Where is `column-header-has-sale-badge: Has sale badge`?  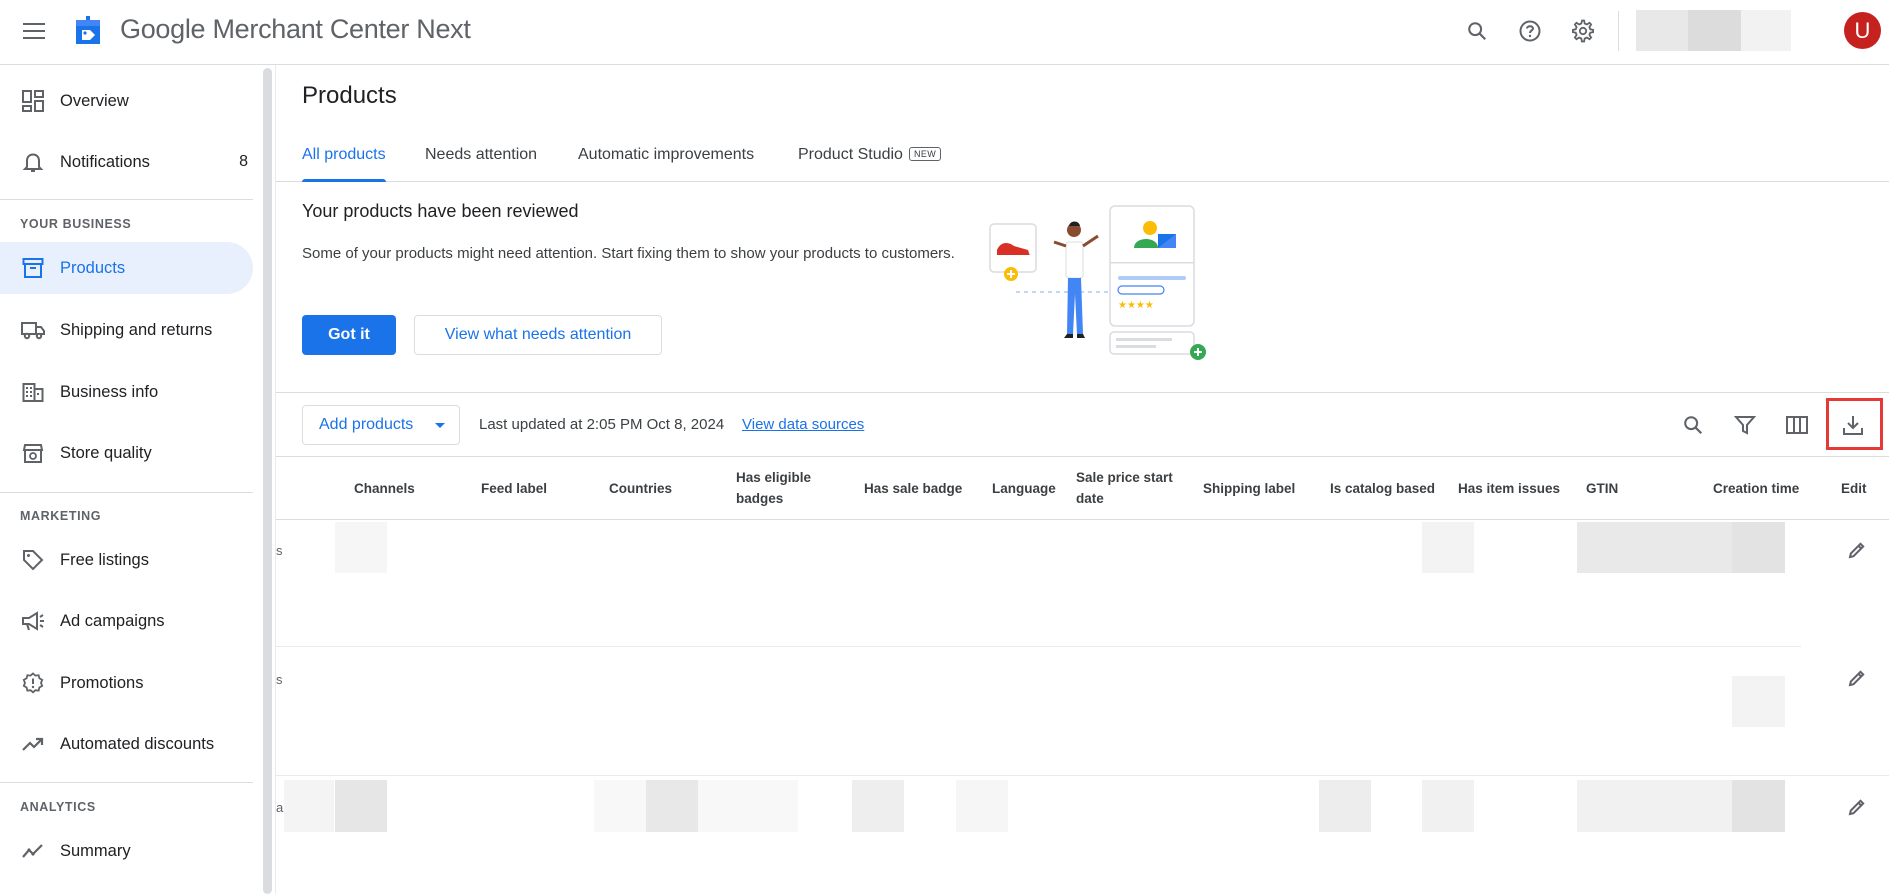
column-header-has-sale-badge: Has sale badge is located at coordinates (913, 488).